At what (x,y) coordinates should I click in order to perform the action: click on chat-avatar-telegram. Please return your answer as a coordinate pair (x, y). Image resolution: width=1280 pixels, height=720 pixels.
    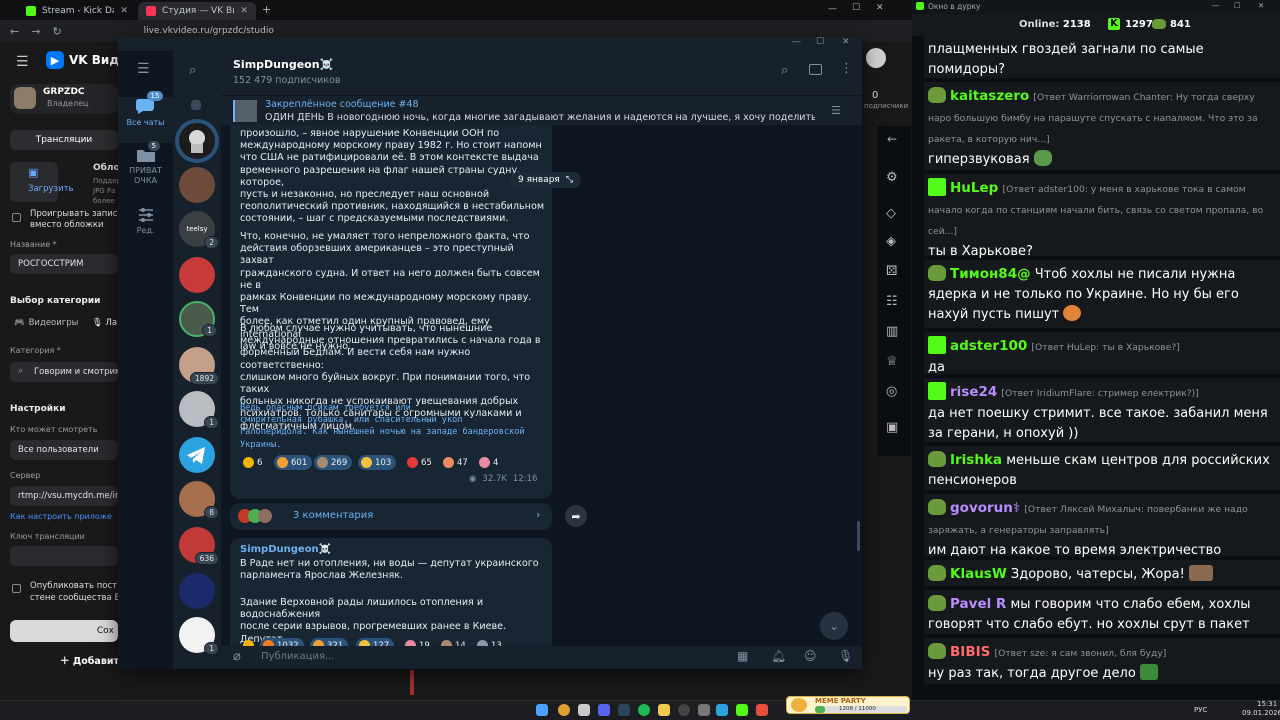
    Looking at the image, I should click on (197, 455).